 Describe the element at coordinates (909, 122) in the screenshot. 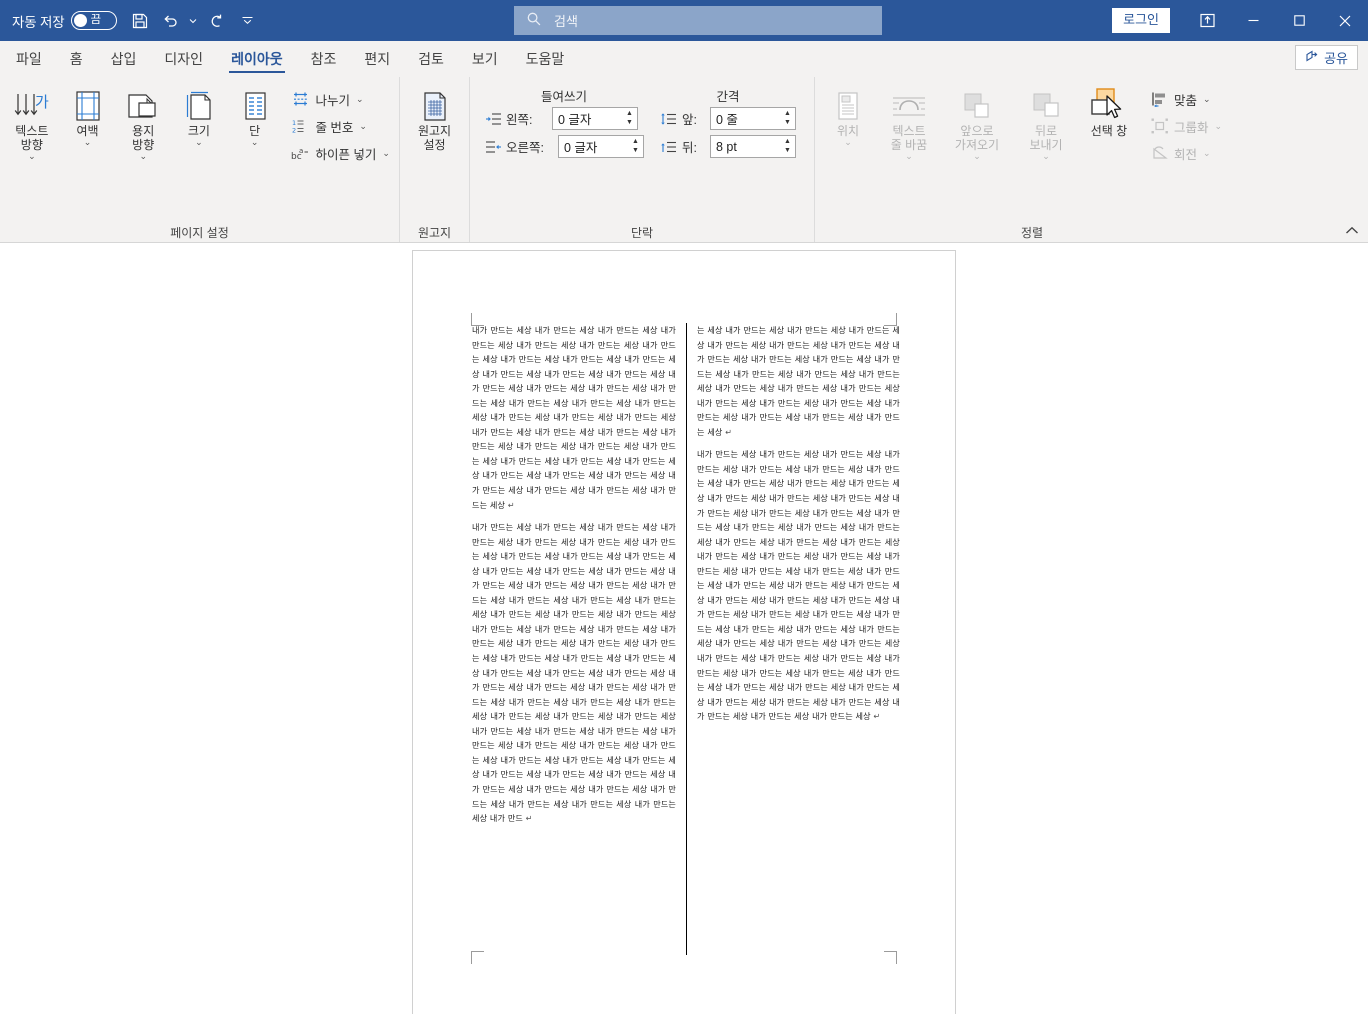

I see `wrap-text-button: 텍스트 줄 바꿈 ⌄` at that location.